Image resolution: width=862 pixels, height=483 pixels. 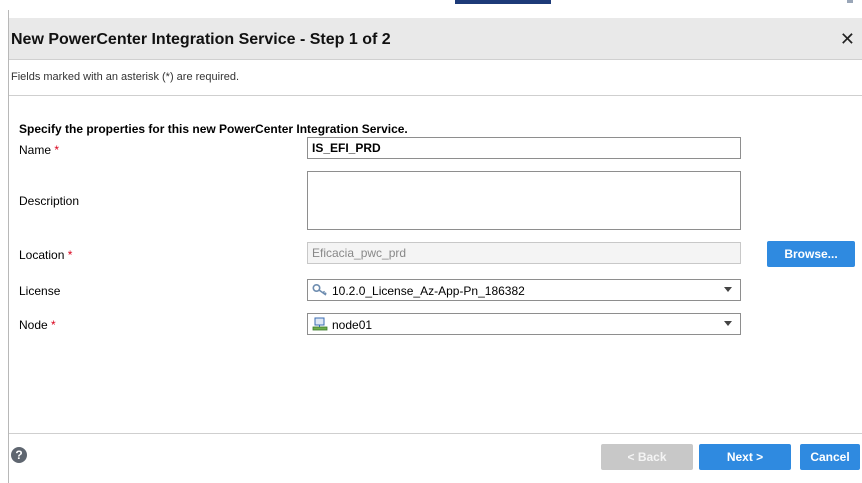 I want to click on active-tab-indicator, so click(x=503, y=2).